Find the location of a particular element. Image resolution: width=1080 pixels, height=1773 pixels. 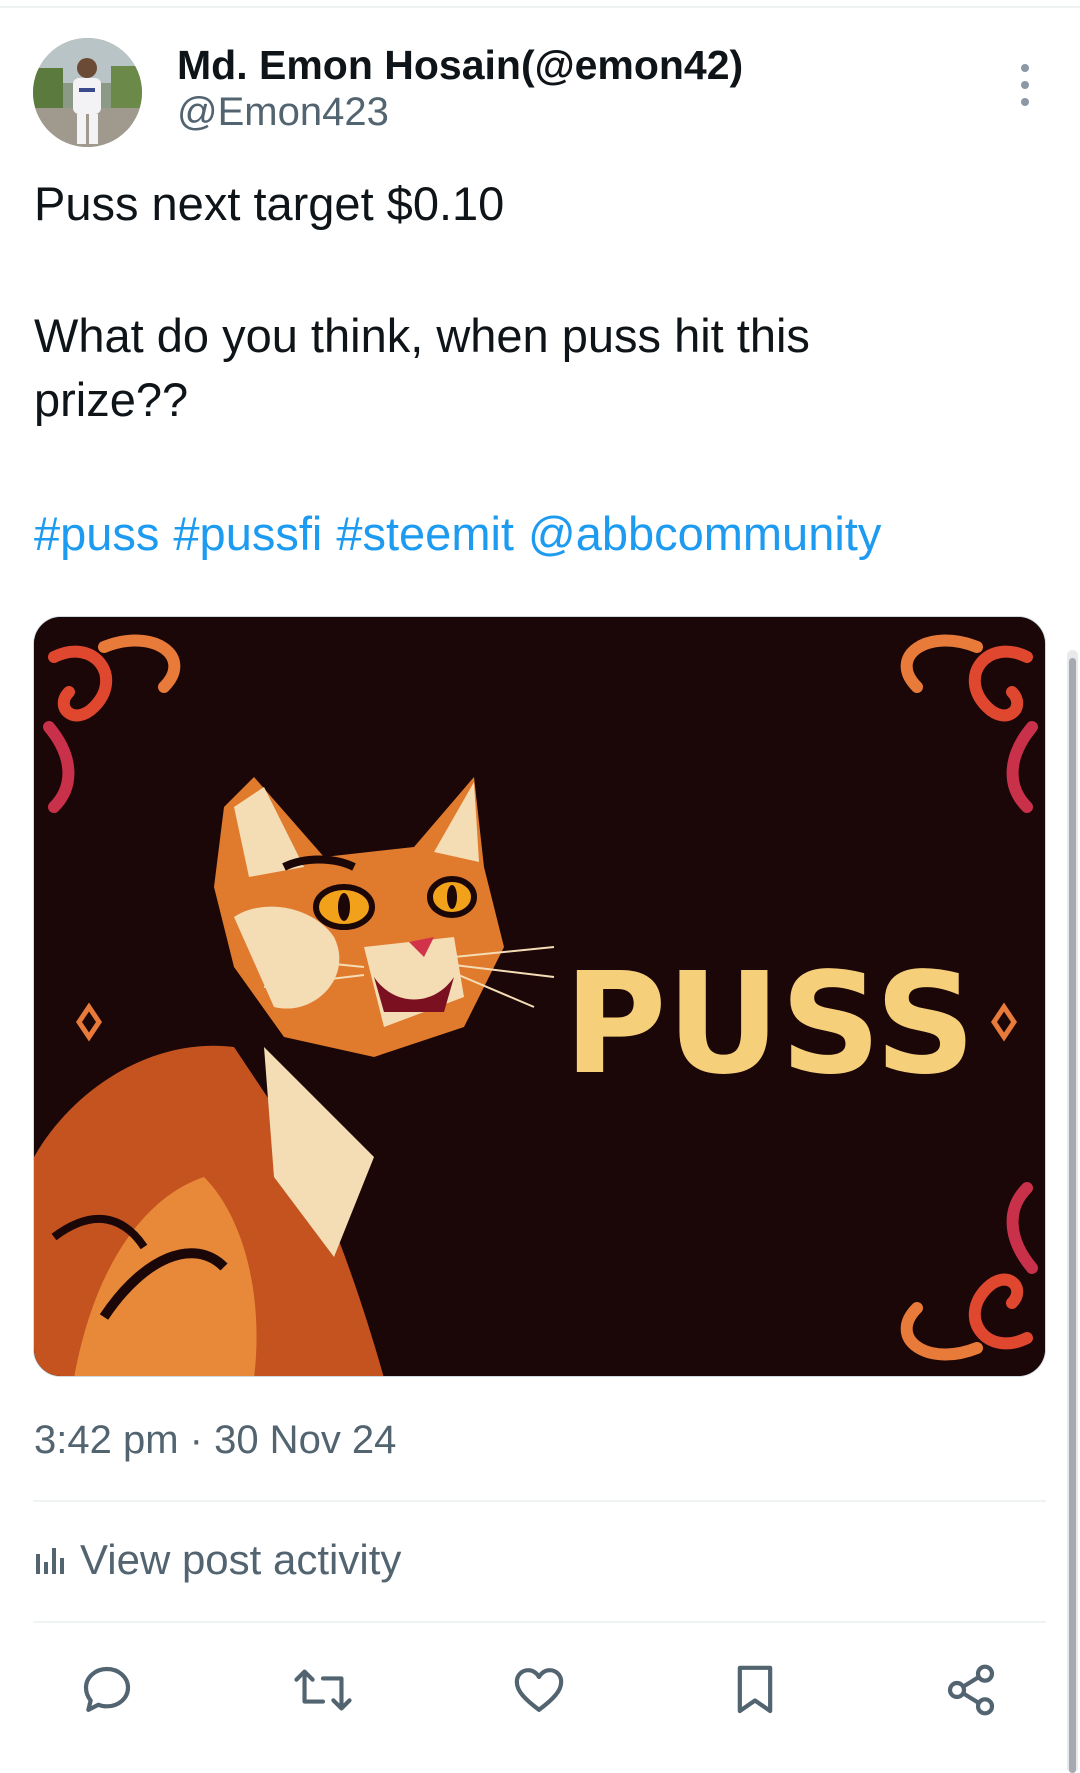

post-hashtags: #puss #pussfi #steemit @abbcommunity is located at coordinates (464, 534).